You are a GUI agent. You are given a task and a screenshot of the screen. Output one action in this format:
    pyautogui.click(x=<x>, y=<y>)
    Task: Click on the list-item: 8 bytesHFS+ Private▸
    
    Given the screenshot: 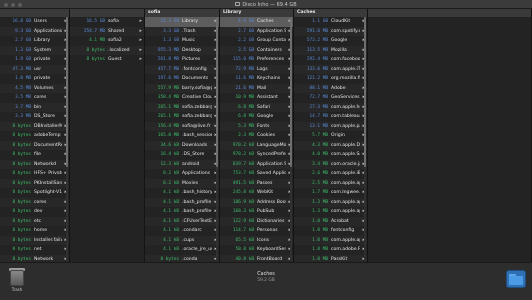 What is the action you would take?
    pyautogui.click(x=34, y=174)
    